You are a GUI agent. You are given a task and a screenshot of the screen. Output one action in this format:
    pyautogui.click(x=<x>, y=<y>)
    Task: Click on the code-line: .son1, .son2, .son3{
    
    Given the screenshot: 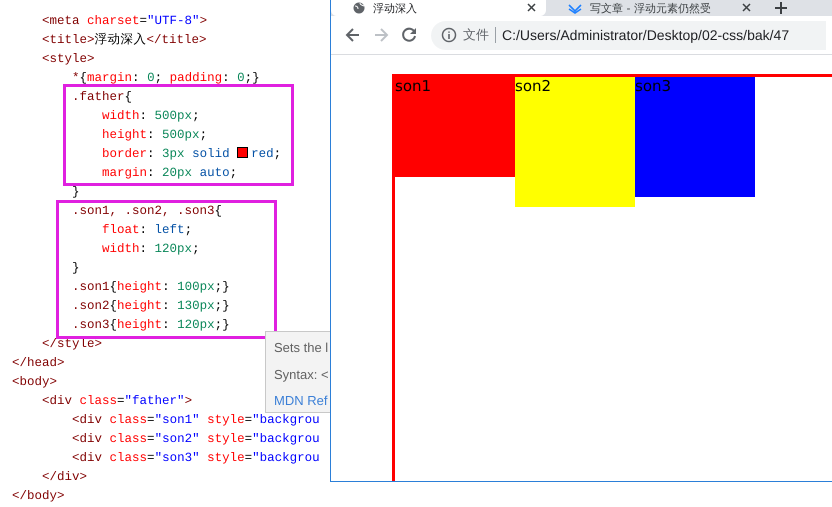 What is the action you would take?
    pyautogui.click(x=146, y=211)
    